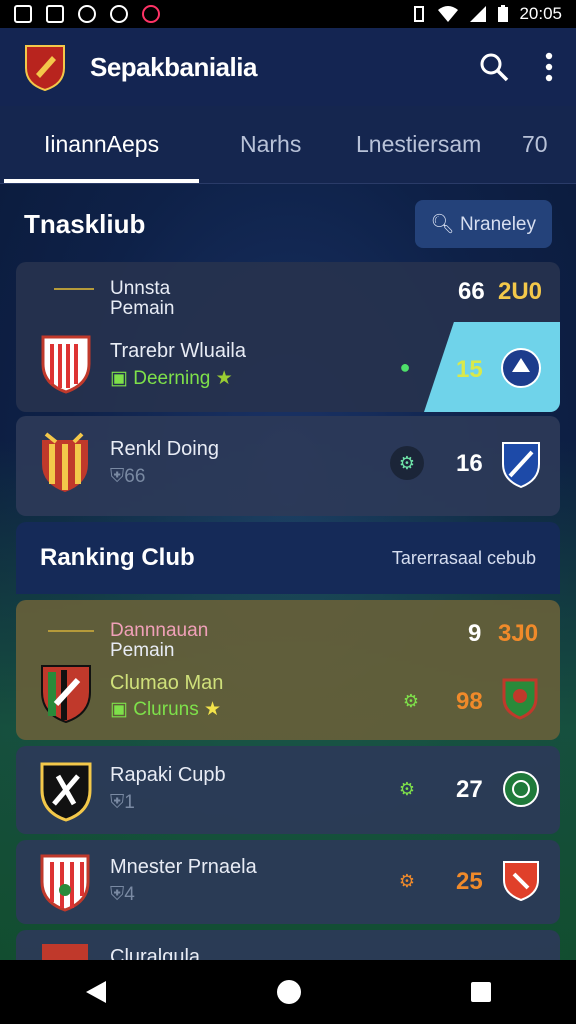 This screenshot has height=1024, width=576. I want to click on app-bar: Sepakbanialia, so click(288, 67).